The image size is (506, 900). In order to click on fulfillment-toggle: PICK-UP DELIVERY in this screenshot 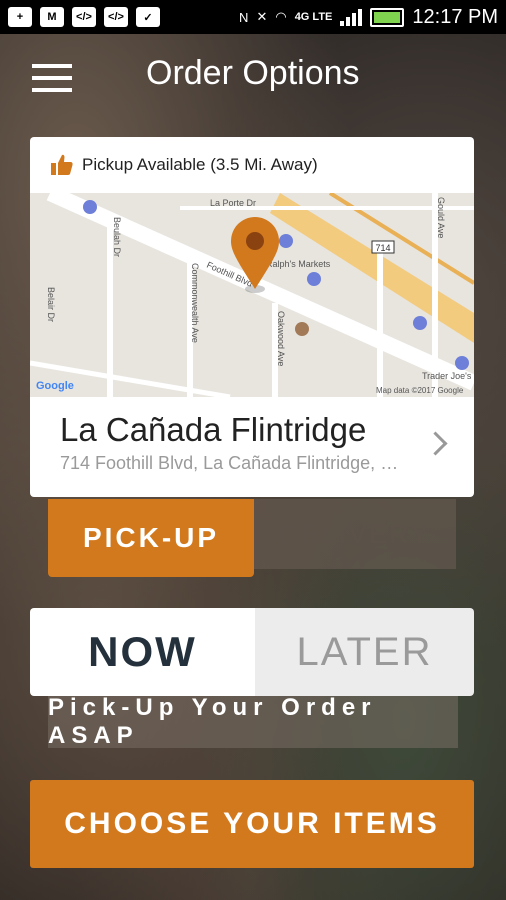, I will do `click(252, 538)`.